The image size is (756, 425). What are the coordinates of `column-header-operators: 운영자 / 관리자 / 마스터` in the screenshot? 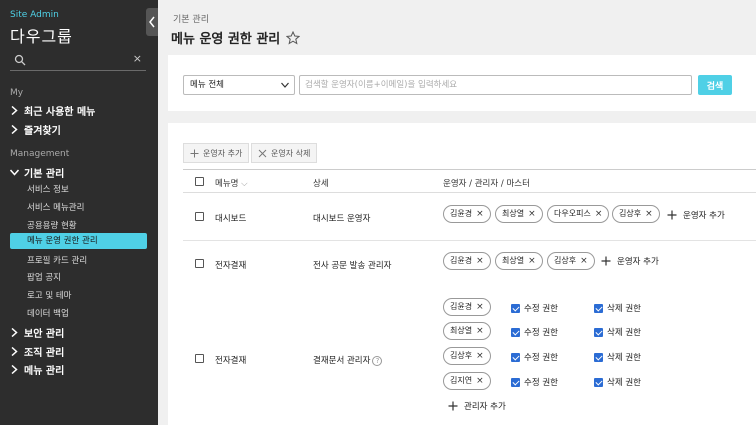 It's located at (486, 184).